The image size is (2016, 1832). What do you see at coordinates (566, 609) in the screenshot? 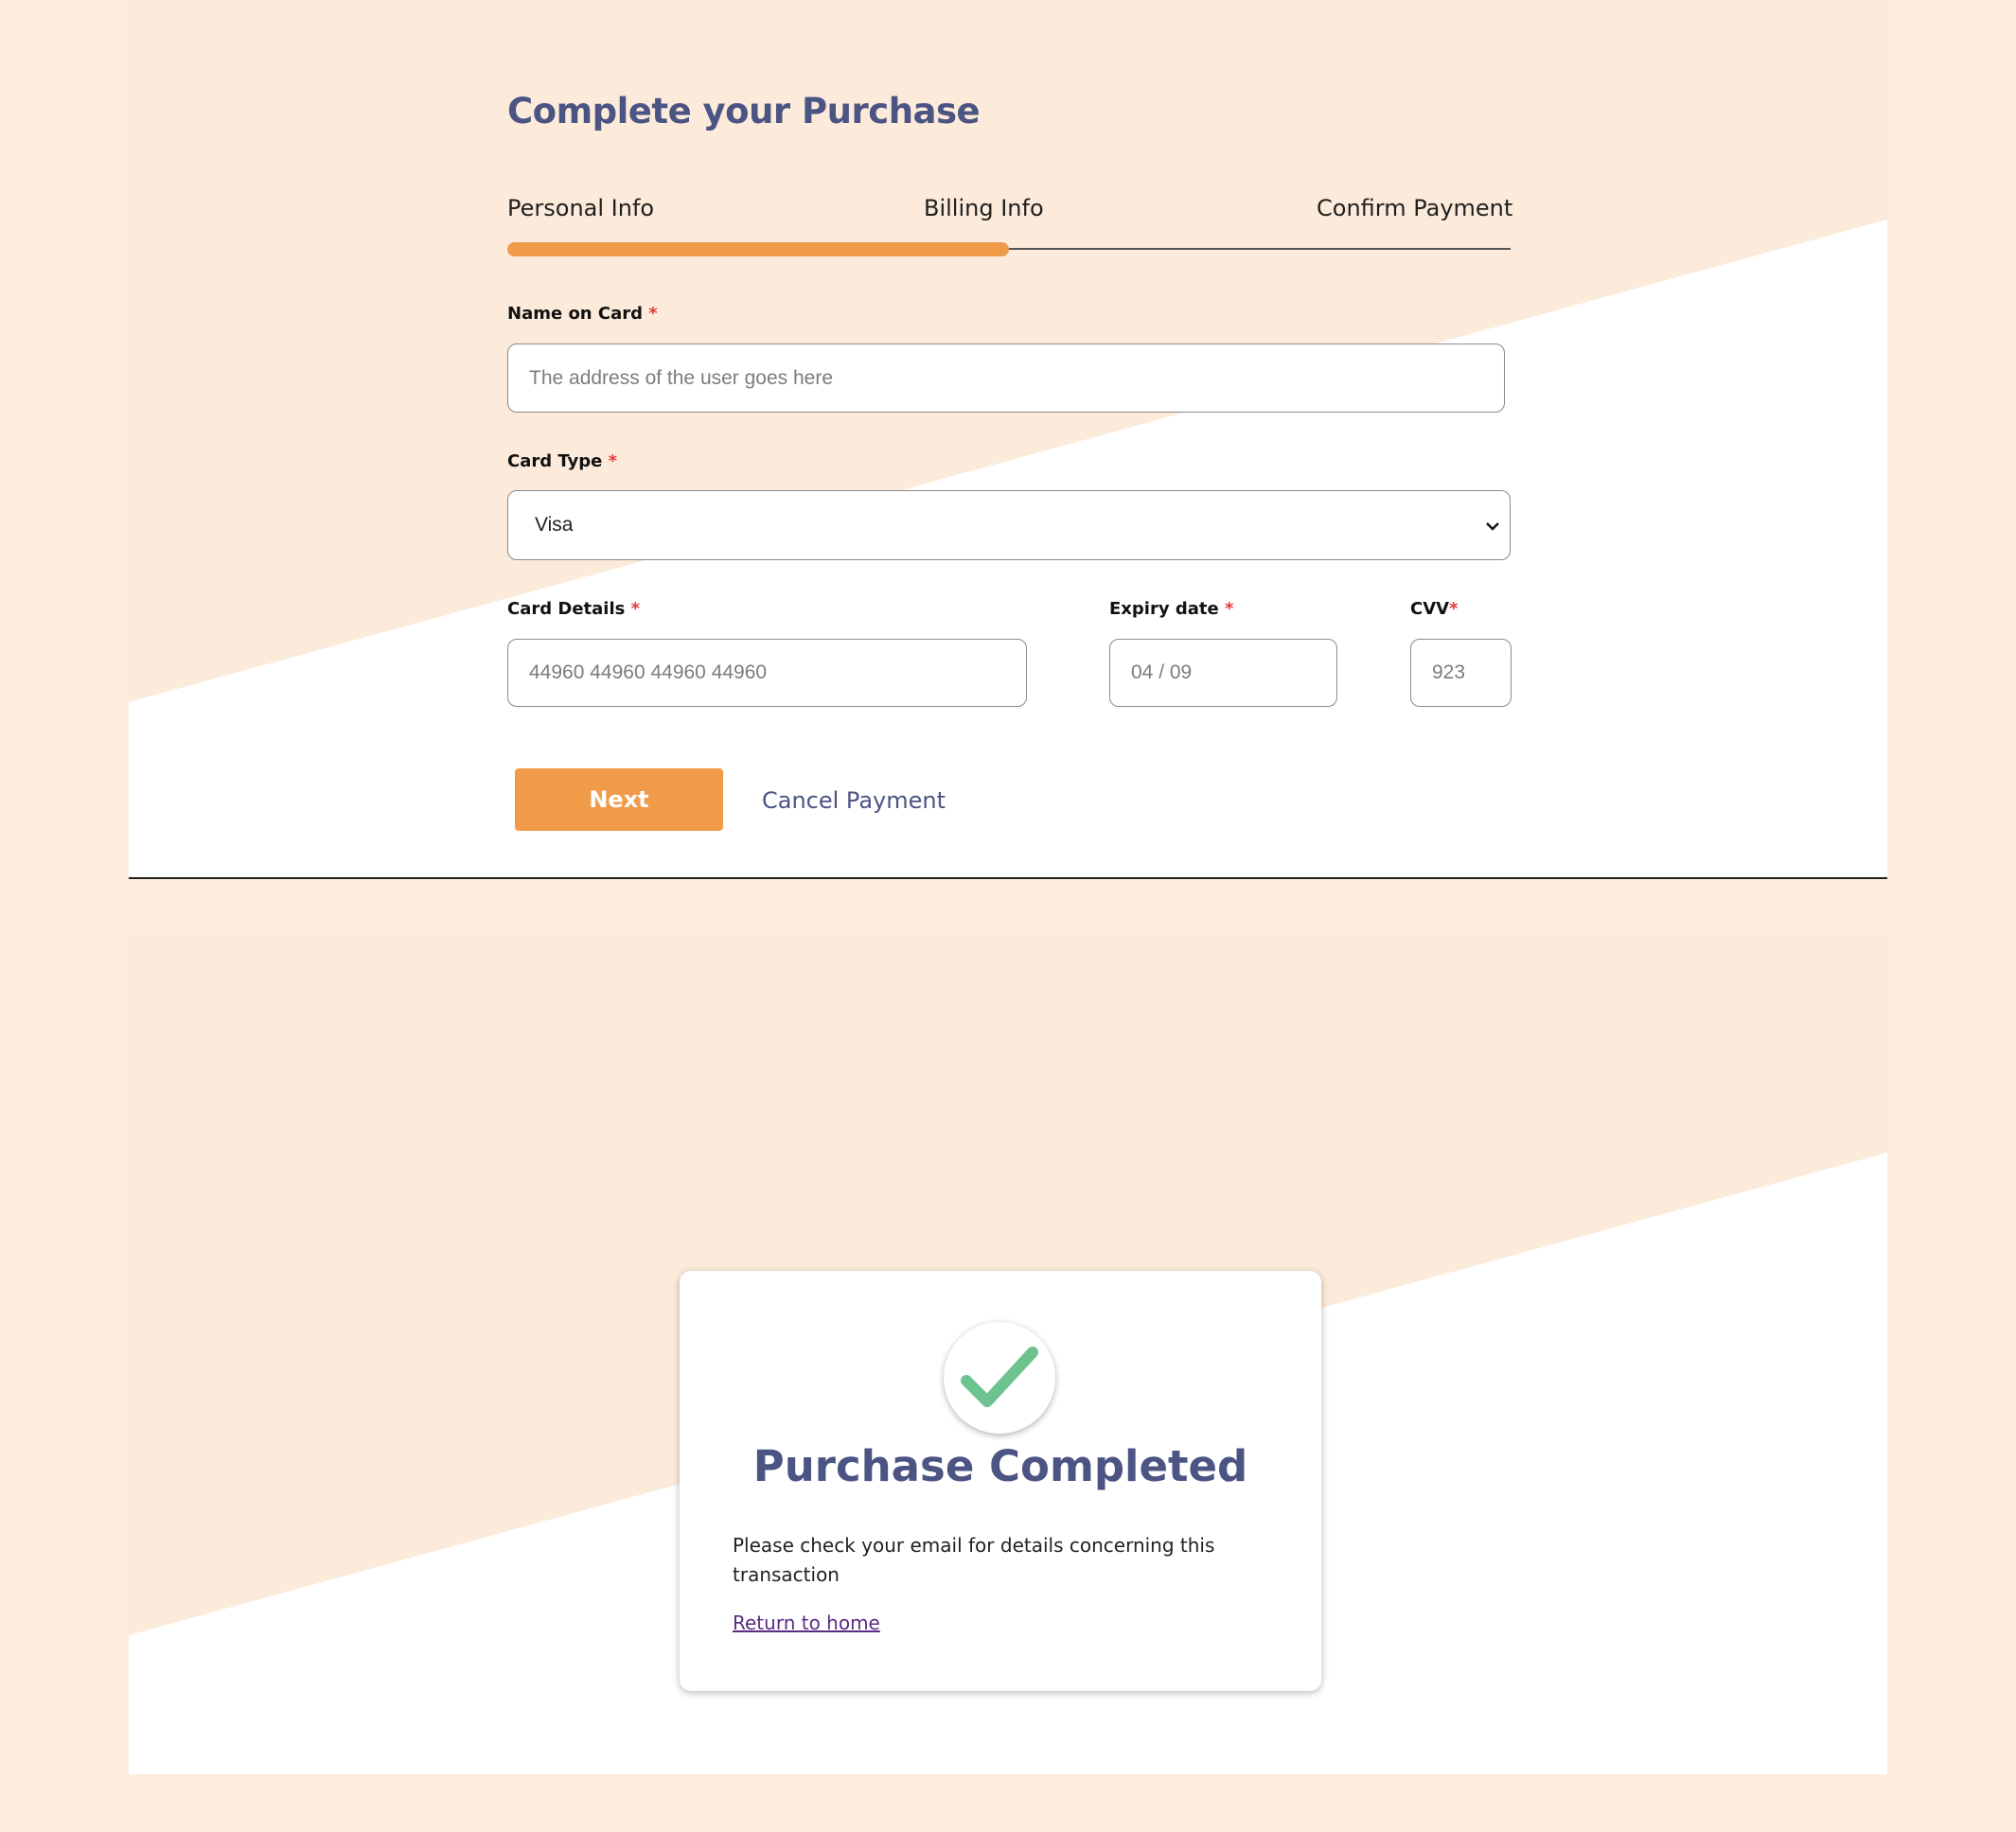
I see `card-details-label-text: Card Details` at bounding box center [566, 609].